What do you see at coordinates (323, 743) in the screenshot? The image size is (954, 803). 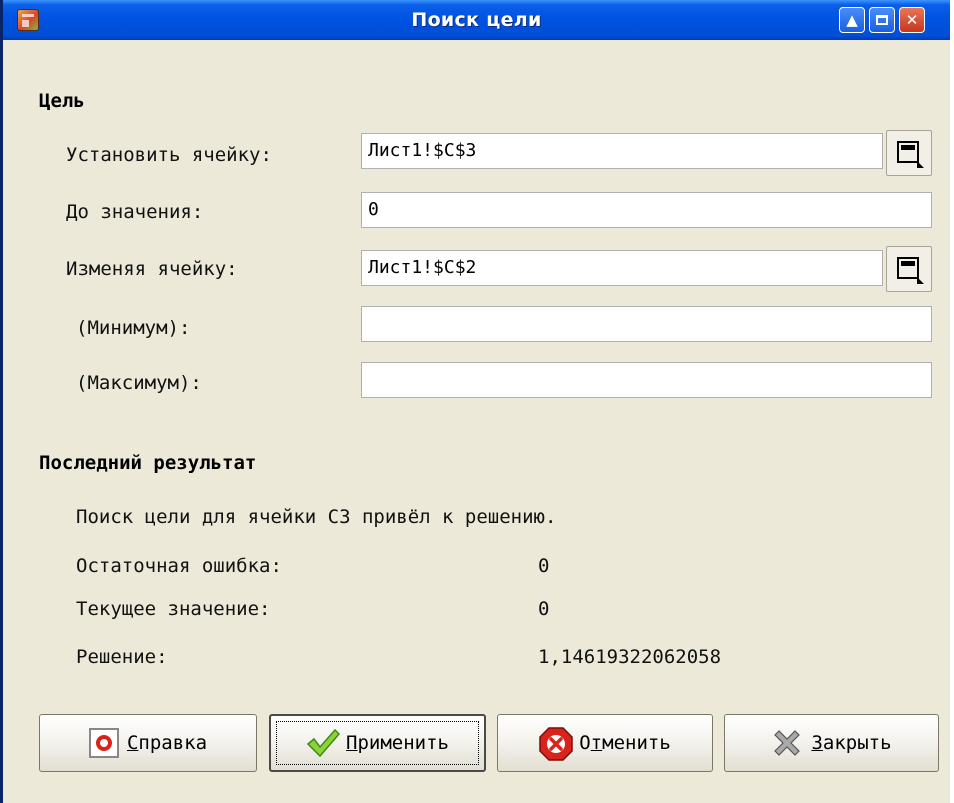 I see `checkmark-icon` at bounding box center [323, 743].